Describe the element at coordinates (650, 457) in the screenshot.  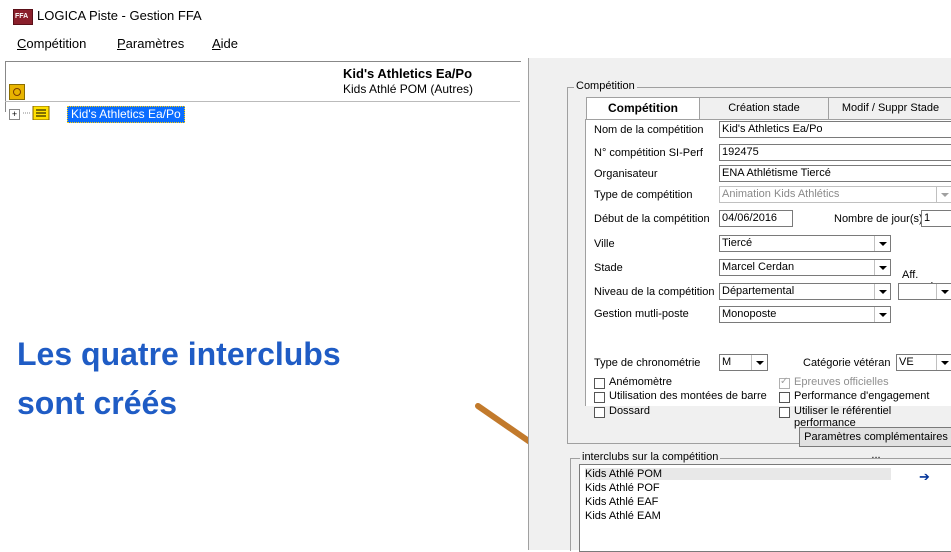
I see `interclubs-group-label: interclubs sur la compétition` at that location.